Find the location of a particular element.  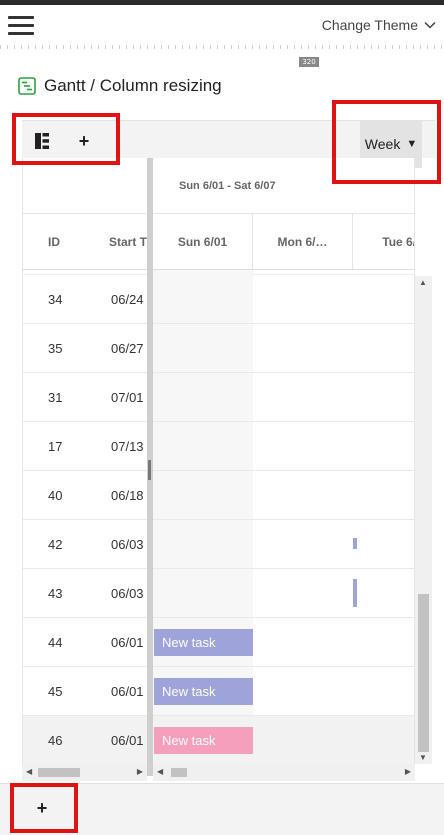

timeline-row-selected: New task is located at coordinates (283, 740).